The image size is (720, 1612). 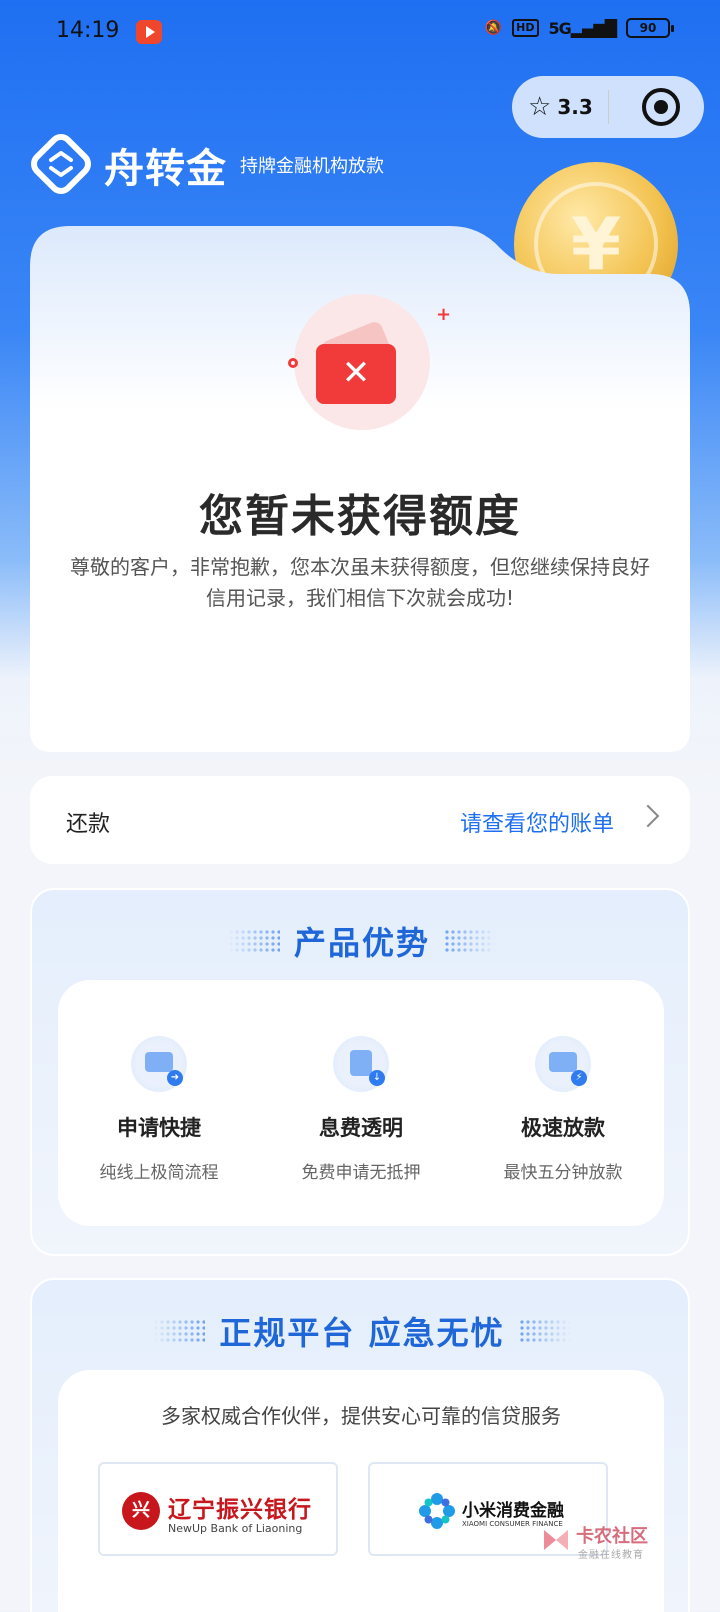 I want to click on feature-title: 极速放款, so click(x=563, y=1128).